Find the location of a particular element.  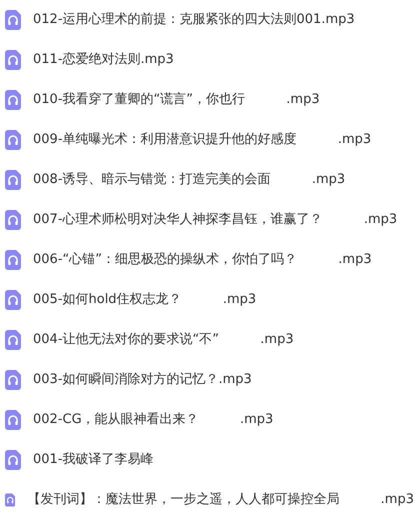

file-name: 009-单纯曝光术：利用潜意识提升他的好感度 .mp3 is located at coordinates (202, 140).